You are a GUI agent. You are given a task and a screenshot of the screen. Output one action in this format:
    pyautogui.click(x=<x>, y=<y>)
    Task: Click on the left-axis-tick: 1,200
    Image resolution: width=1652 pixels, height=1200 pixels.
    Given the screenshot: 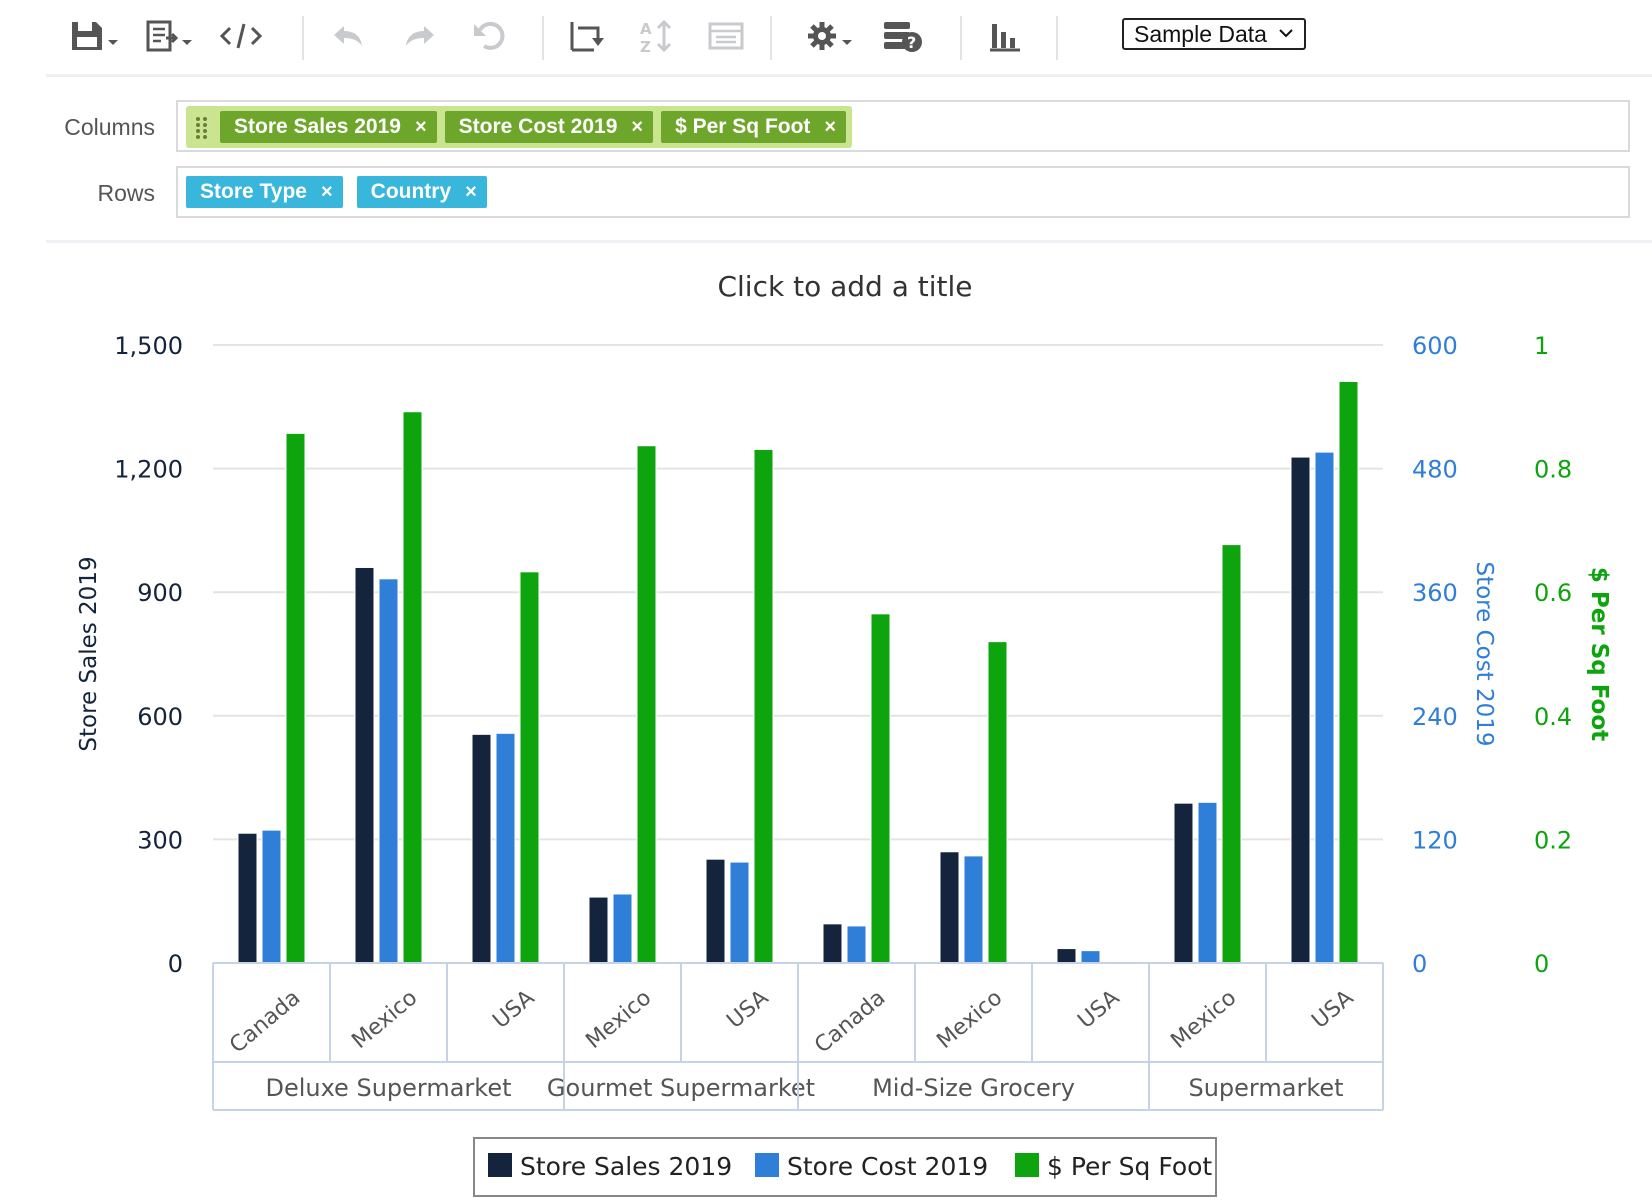 What is the action you would take?
    pyautogui.click(x=148, y=470)
    